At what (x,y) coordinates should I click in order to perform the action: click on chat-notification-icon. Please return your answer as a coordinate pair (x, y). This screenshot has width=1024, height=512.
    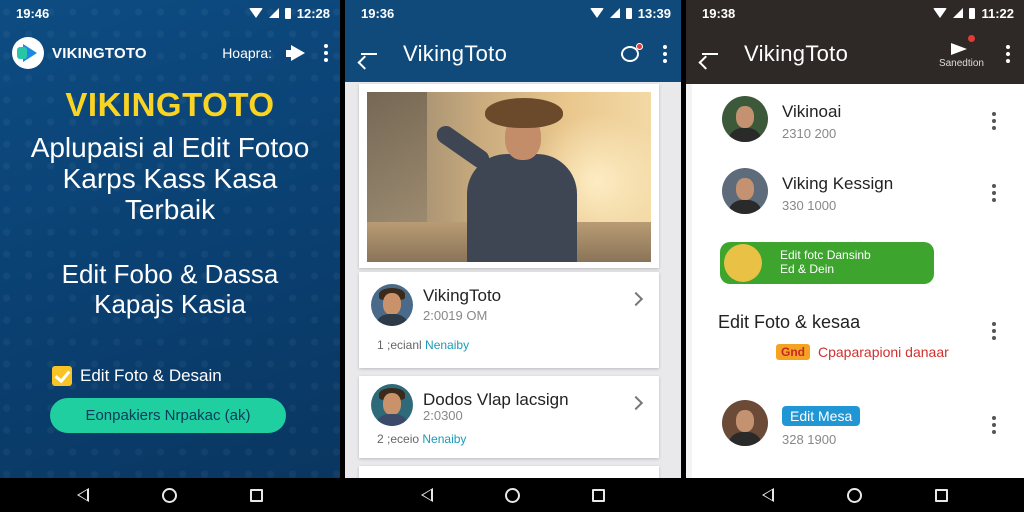
    Looking at the image, I should click on (632, 52).